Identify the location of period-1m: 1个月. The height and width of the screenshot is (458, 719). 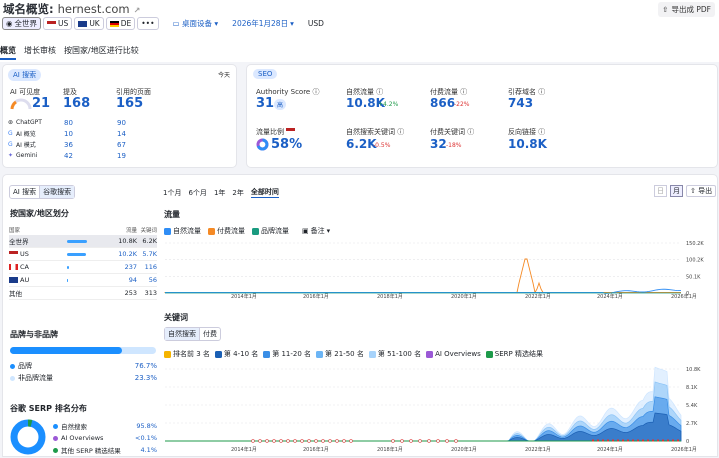
(172, 193).